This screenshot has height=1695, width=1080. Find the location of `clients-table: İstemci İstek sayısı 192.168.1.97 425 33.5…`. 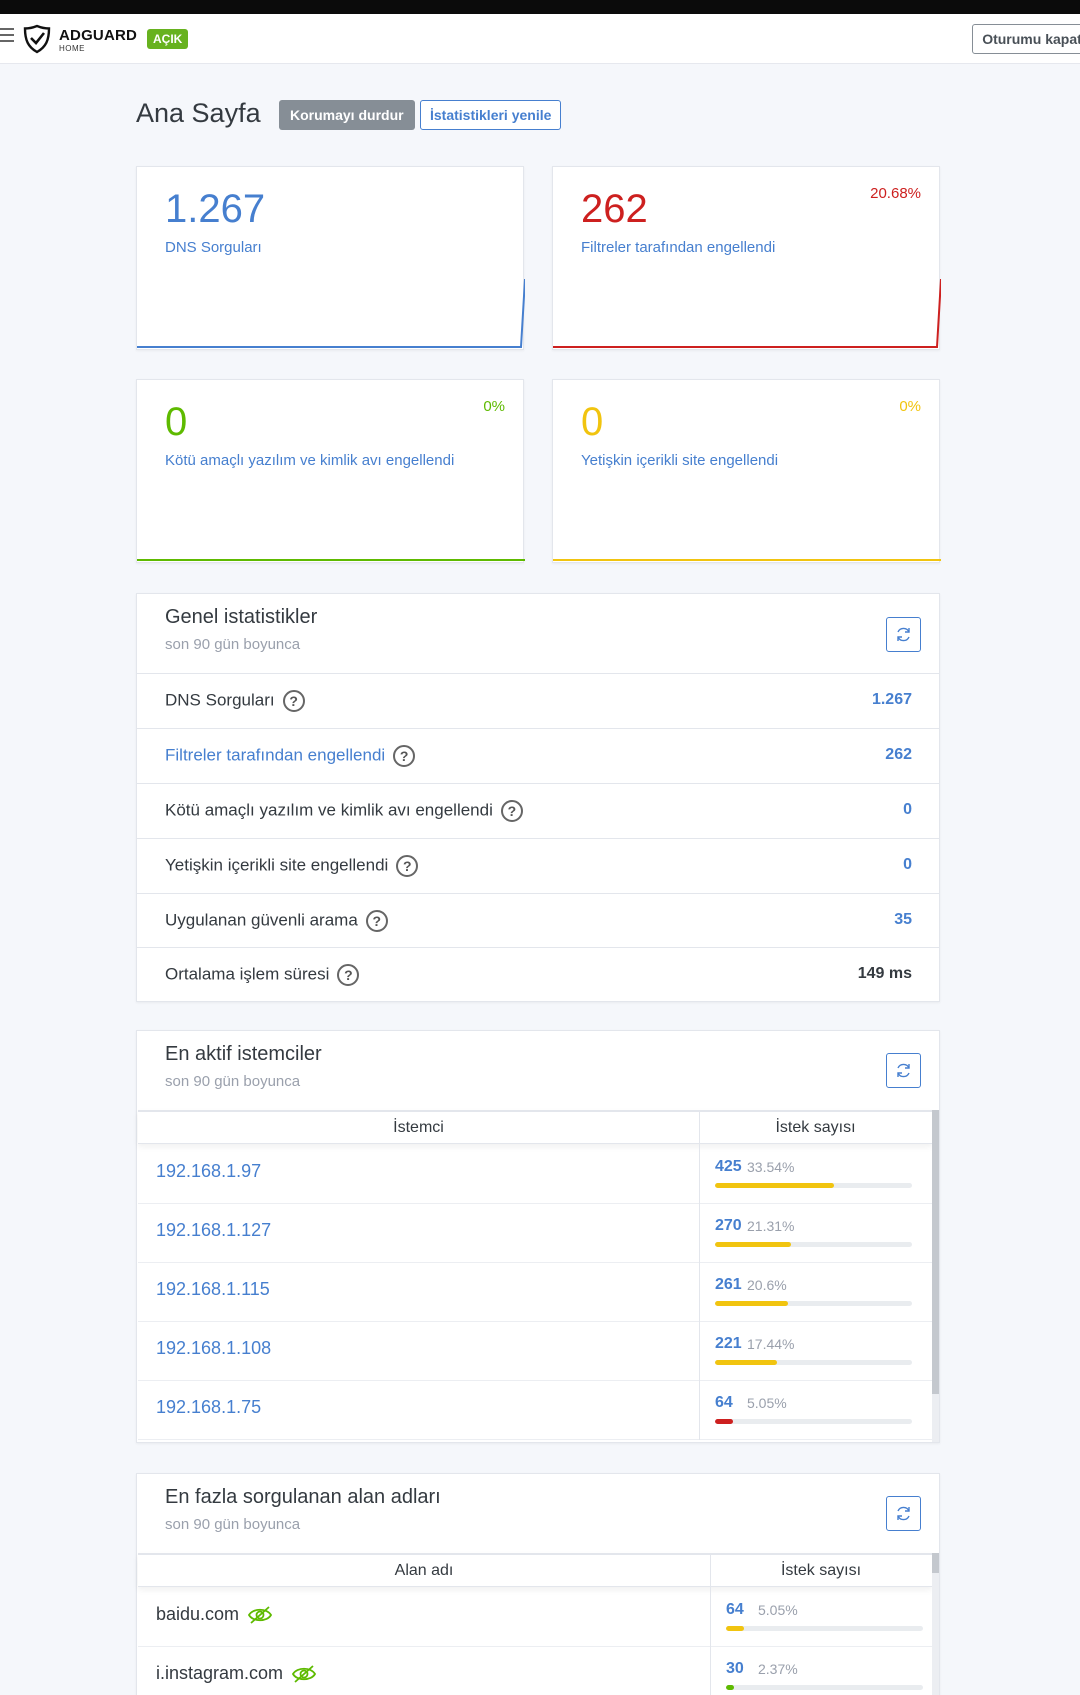

clients-table: İstemci İstek sayısı 192.168.1.97 425 33.5… is located at coordinates (538, 1276).